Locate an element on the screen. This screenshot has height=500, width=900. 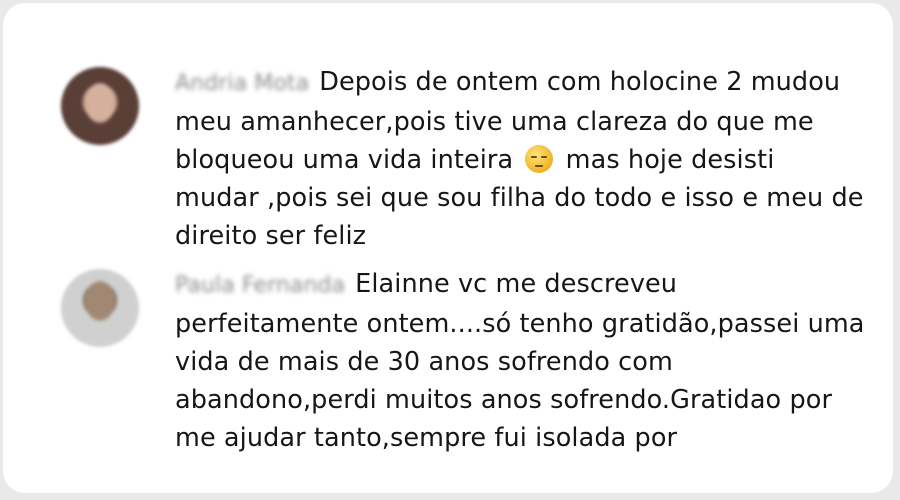
pensive-face-icon is located at coordinates (539, 159).